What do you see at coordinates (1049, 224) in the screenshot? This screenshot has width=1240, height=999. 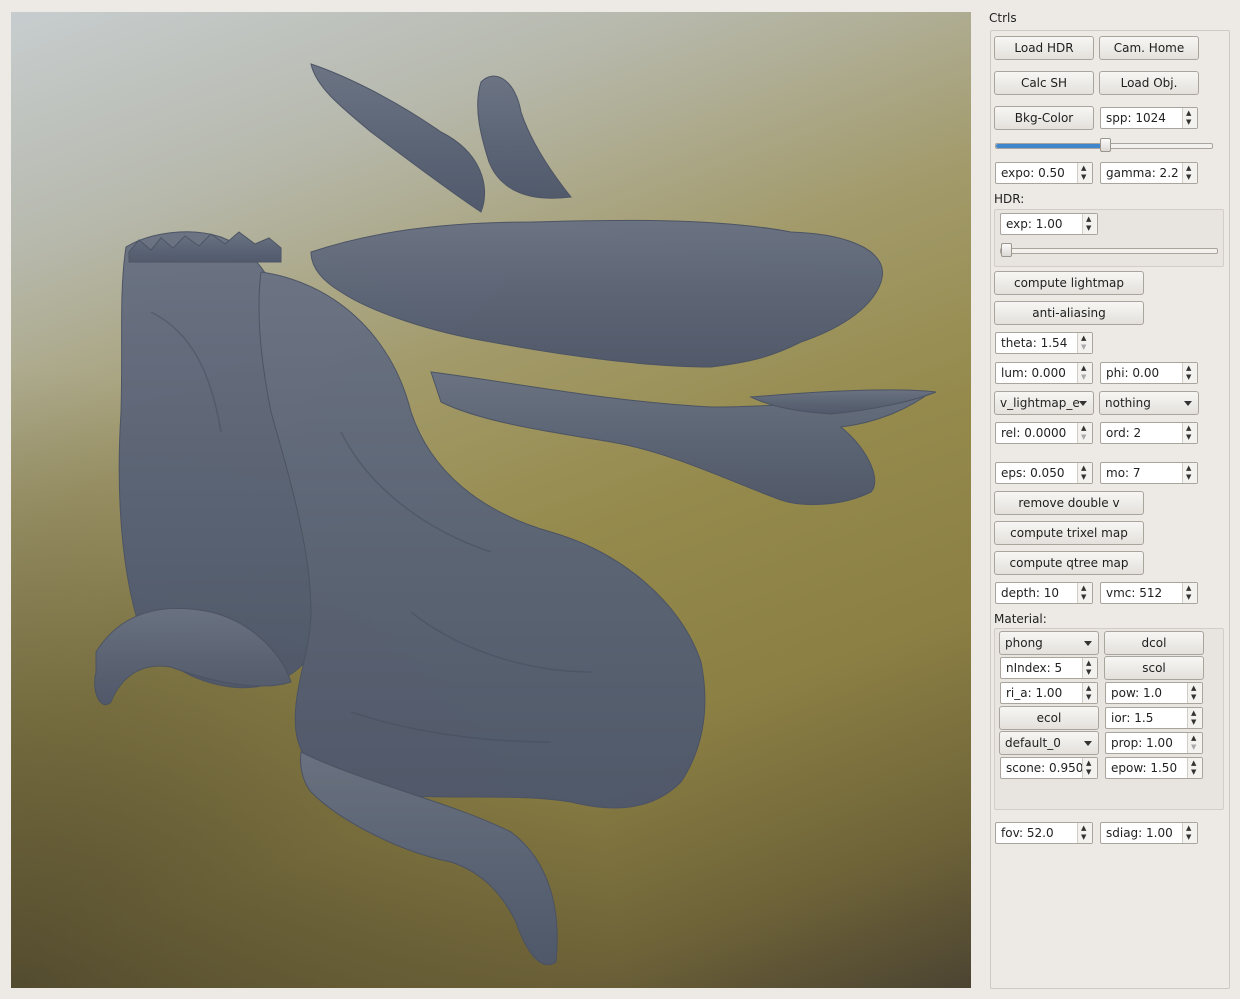 I see `hdr-exp-spinbox: exp: 1.00 ▲ ▼` at bounding box center [1049, 224].